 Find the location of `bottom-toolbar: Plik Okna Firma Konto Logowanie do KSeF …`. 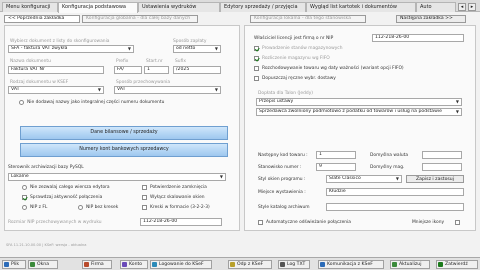

bottom-toolbar: Plik Okna Firma Konto Logowanie do KSeF … is located at coordinates (240, 263).